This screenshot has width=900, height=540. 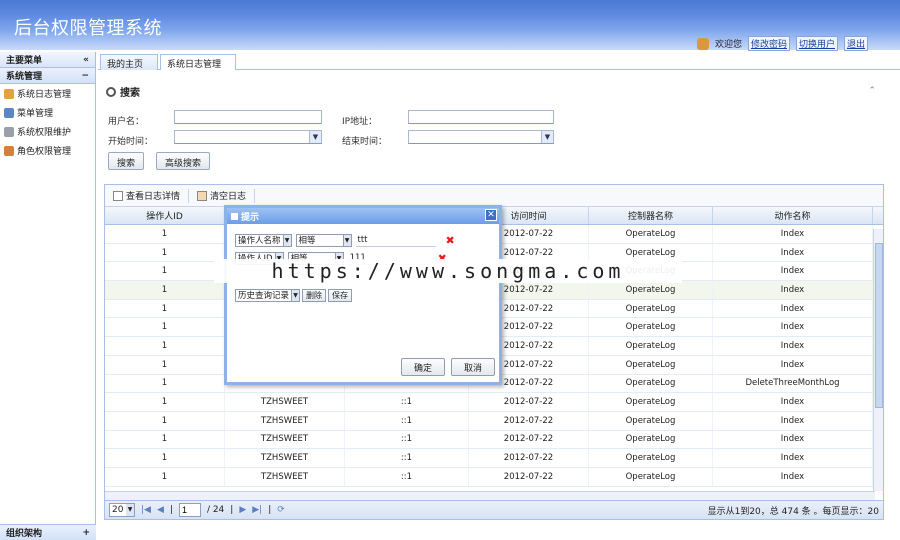 I want to click on ok-button: 确定, so click(x=423, y=367).